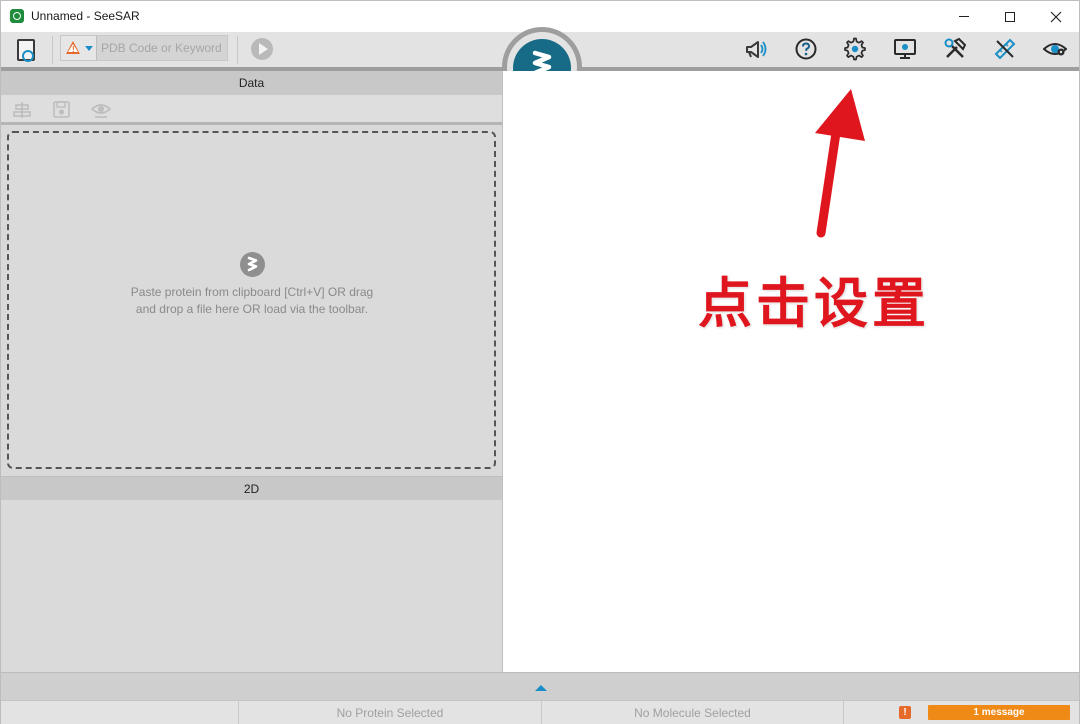  What do you see at coordinates (999, 712) in the screenshot?
I see `messages-button: 1 message` at bounding box center [999, 712].